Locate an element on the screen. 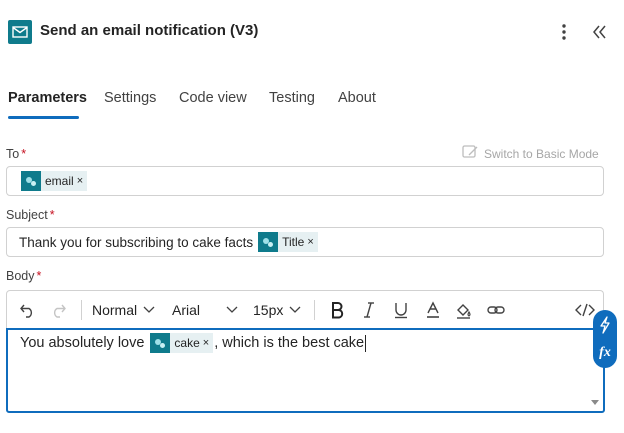 The height and width of the screenshot is (433, 624). switch-mode-icon is located at coordinates (470, 153).